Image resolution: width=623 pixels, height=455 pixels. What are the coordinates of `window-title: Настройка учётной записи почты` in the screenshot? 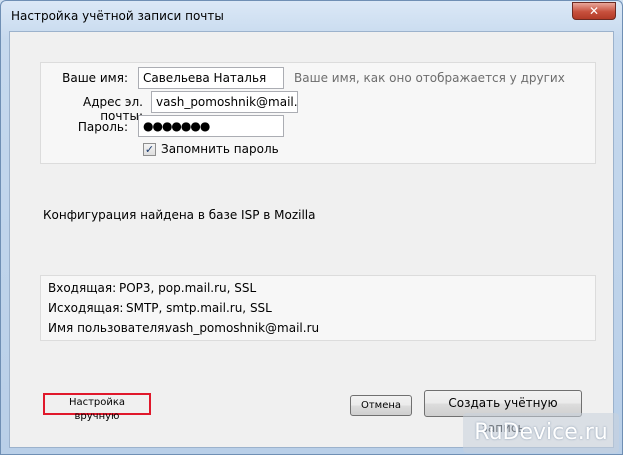 It's located at (117, 16).